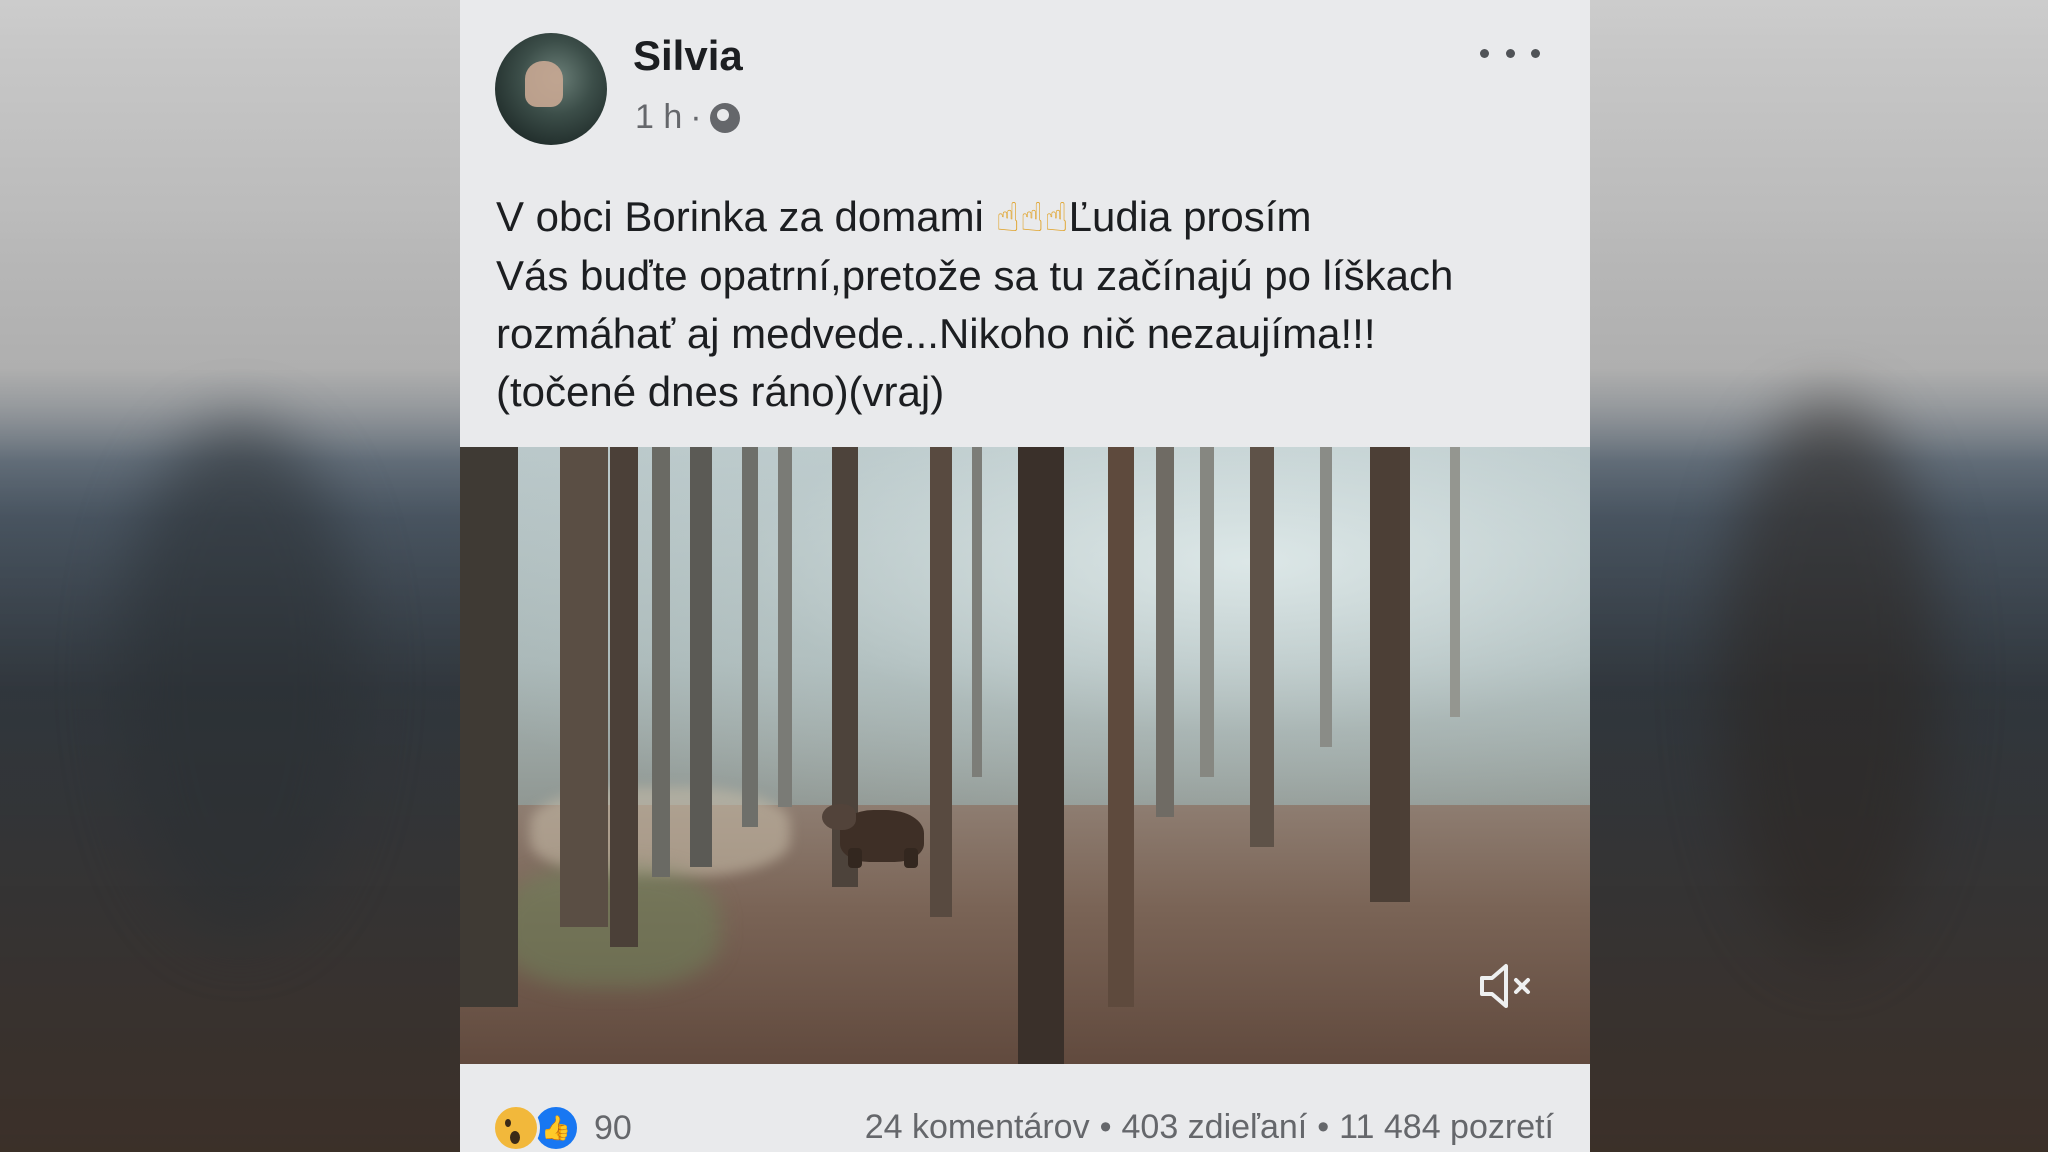  I want to click on post-header: Silvia 1 h ·, so click(1025, 75).